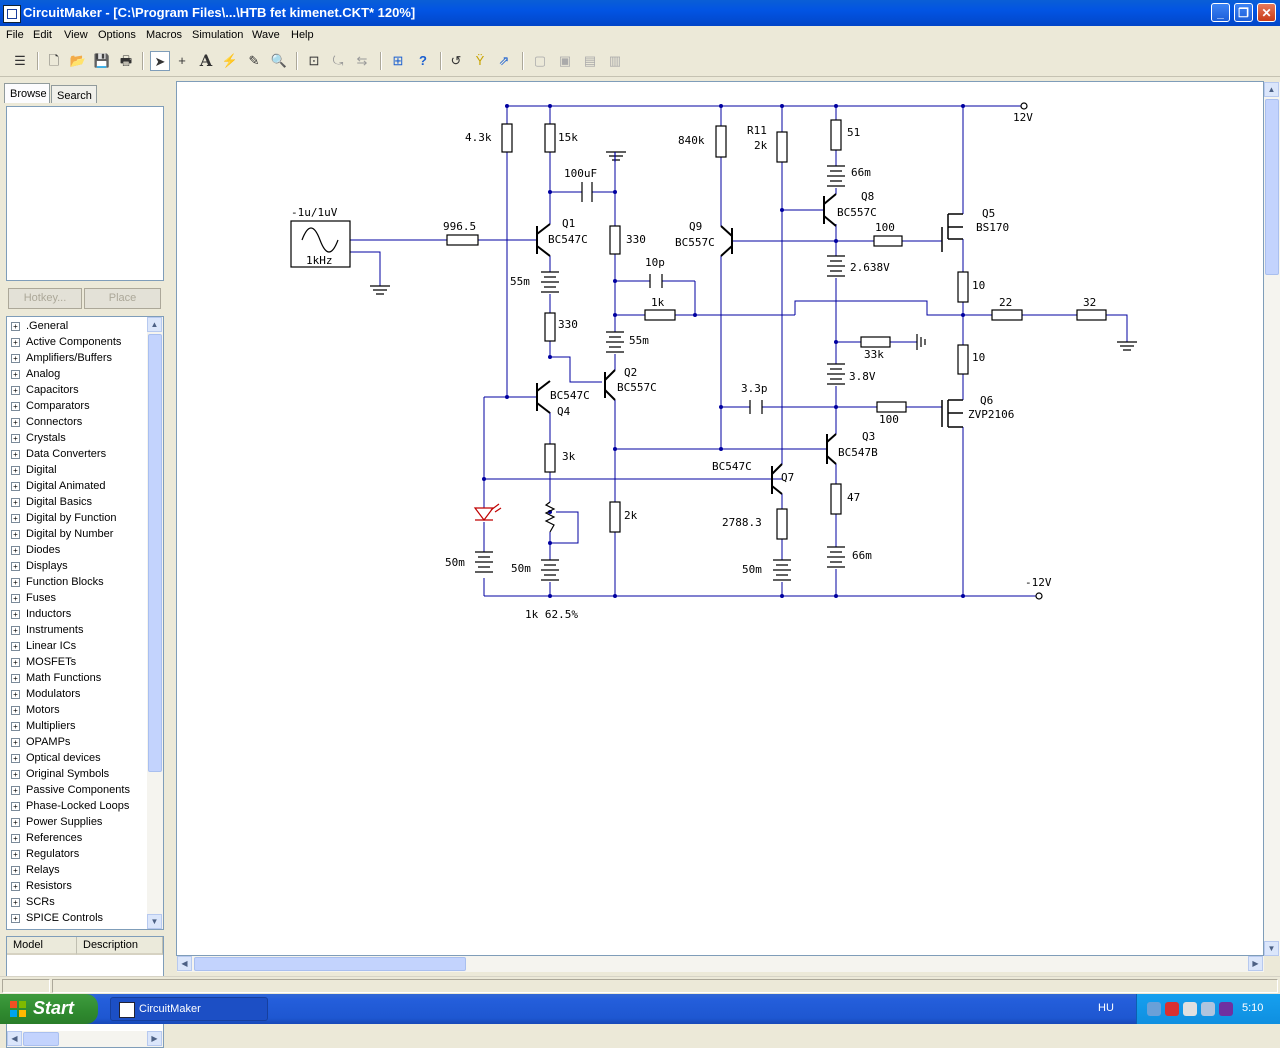  Describe the element at coordinates (1252, 1008) in the screenshot. I see `clock: 5:10` at that location.